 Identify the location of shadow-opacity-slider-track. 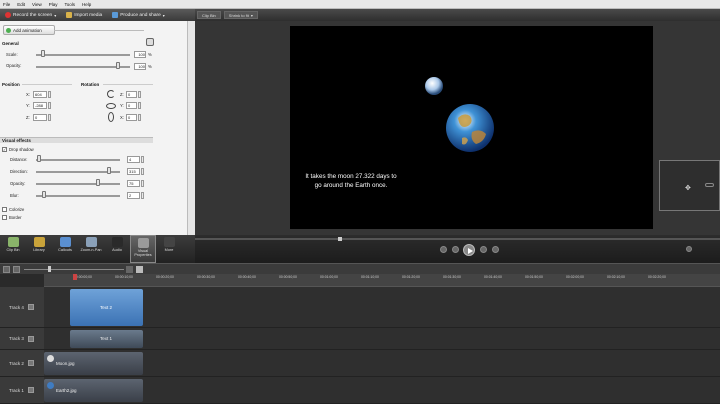
(78, 184).